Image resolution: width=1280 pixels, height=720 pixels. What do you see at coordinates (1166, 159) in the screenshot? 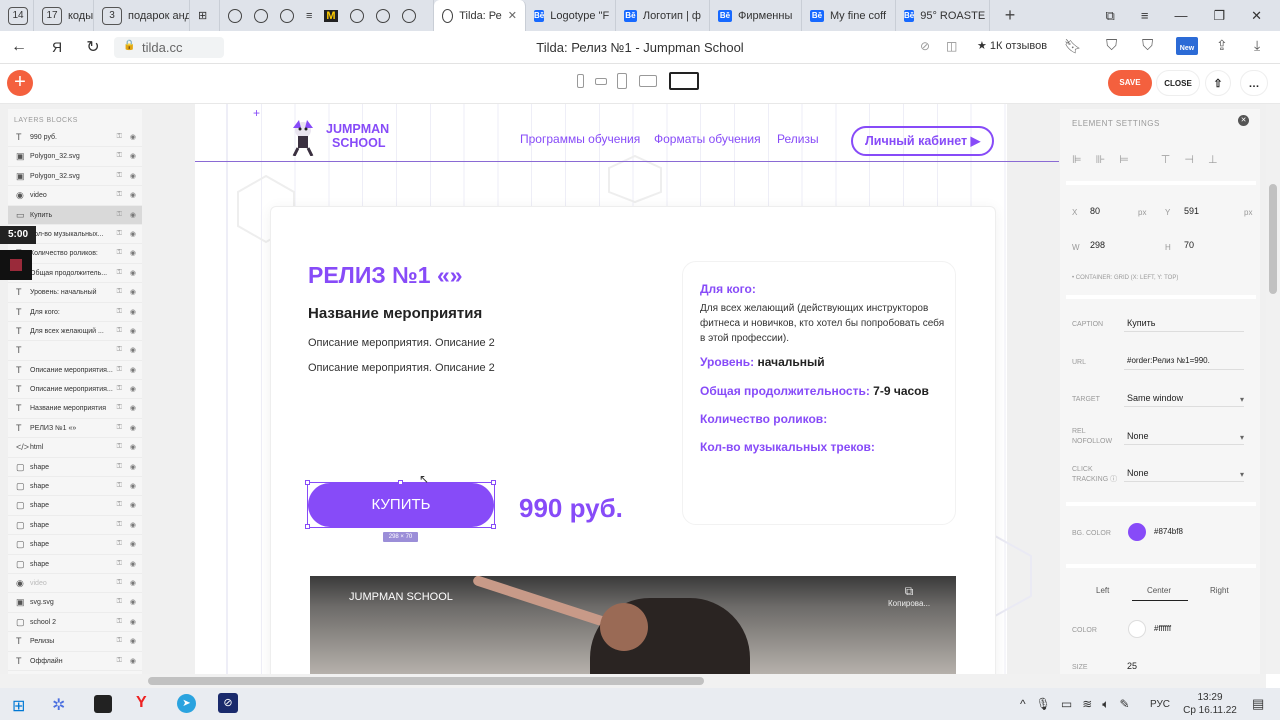
I see `align-top-icon: ⊤` at bounding box center [1166, 159].